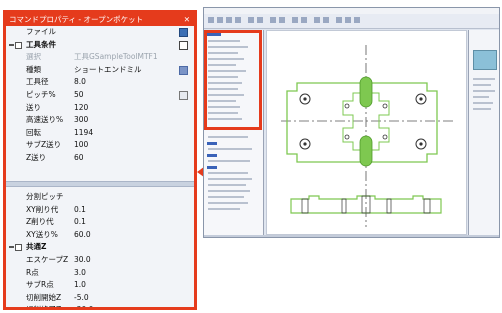 The width and height of the screenshot is (502, 313). Describe the element at coordinates (100, 120) in the screenshot. I see `property-row: 高速送り% 300` at that location.